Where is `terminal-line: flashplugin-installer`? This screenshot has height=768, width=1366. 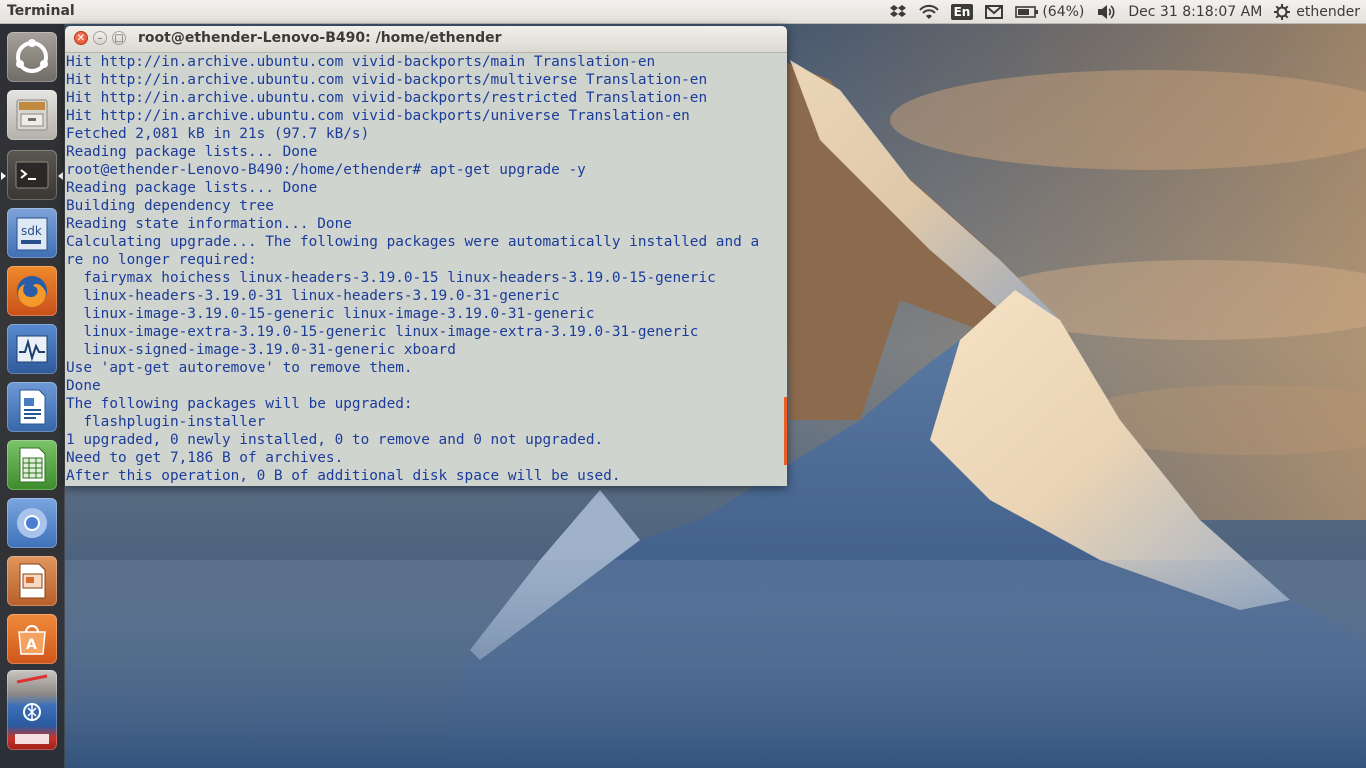 terminal-line: flashplugin-installer is located at coordinates (166, 422).